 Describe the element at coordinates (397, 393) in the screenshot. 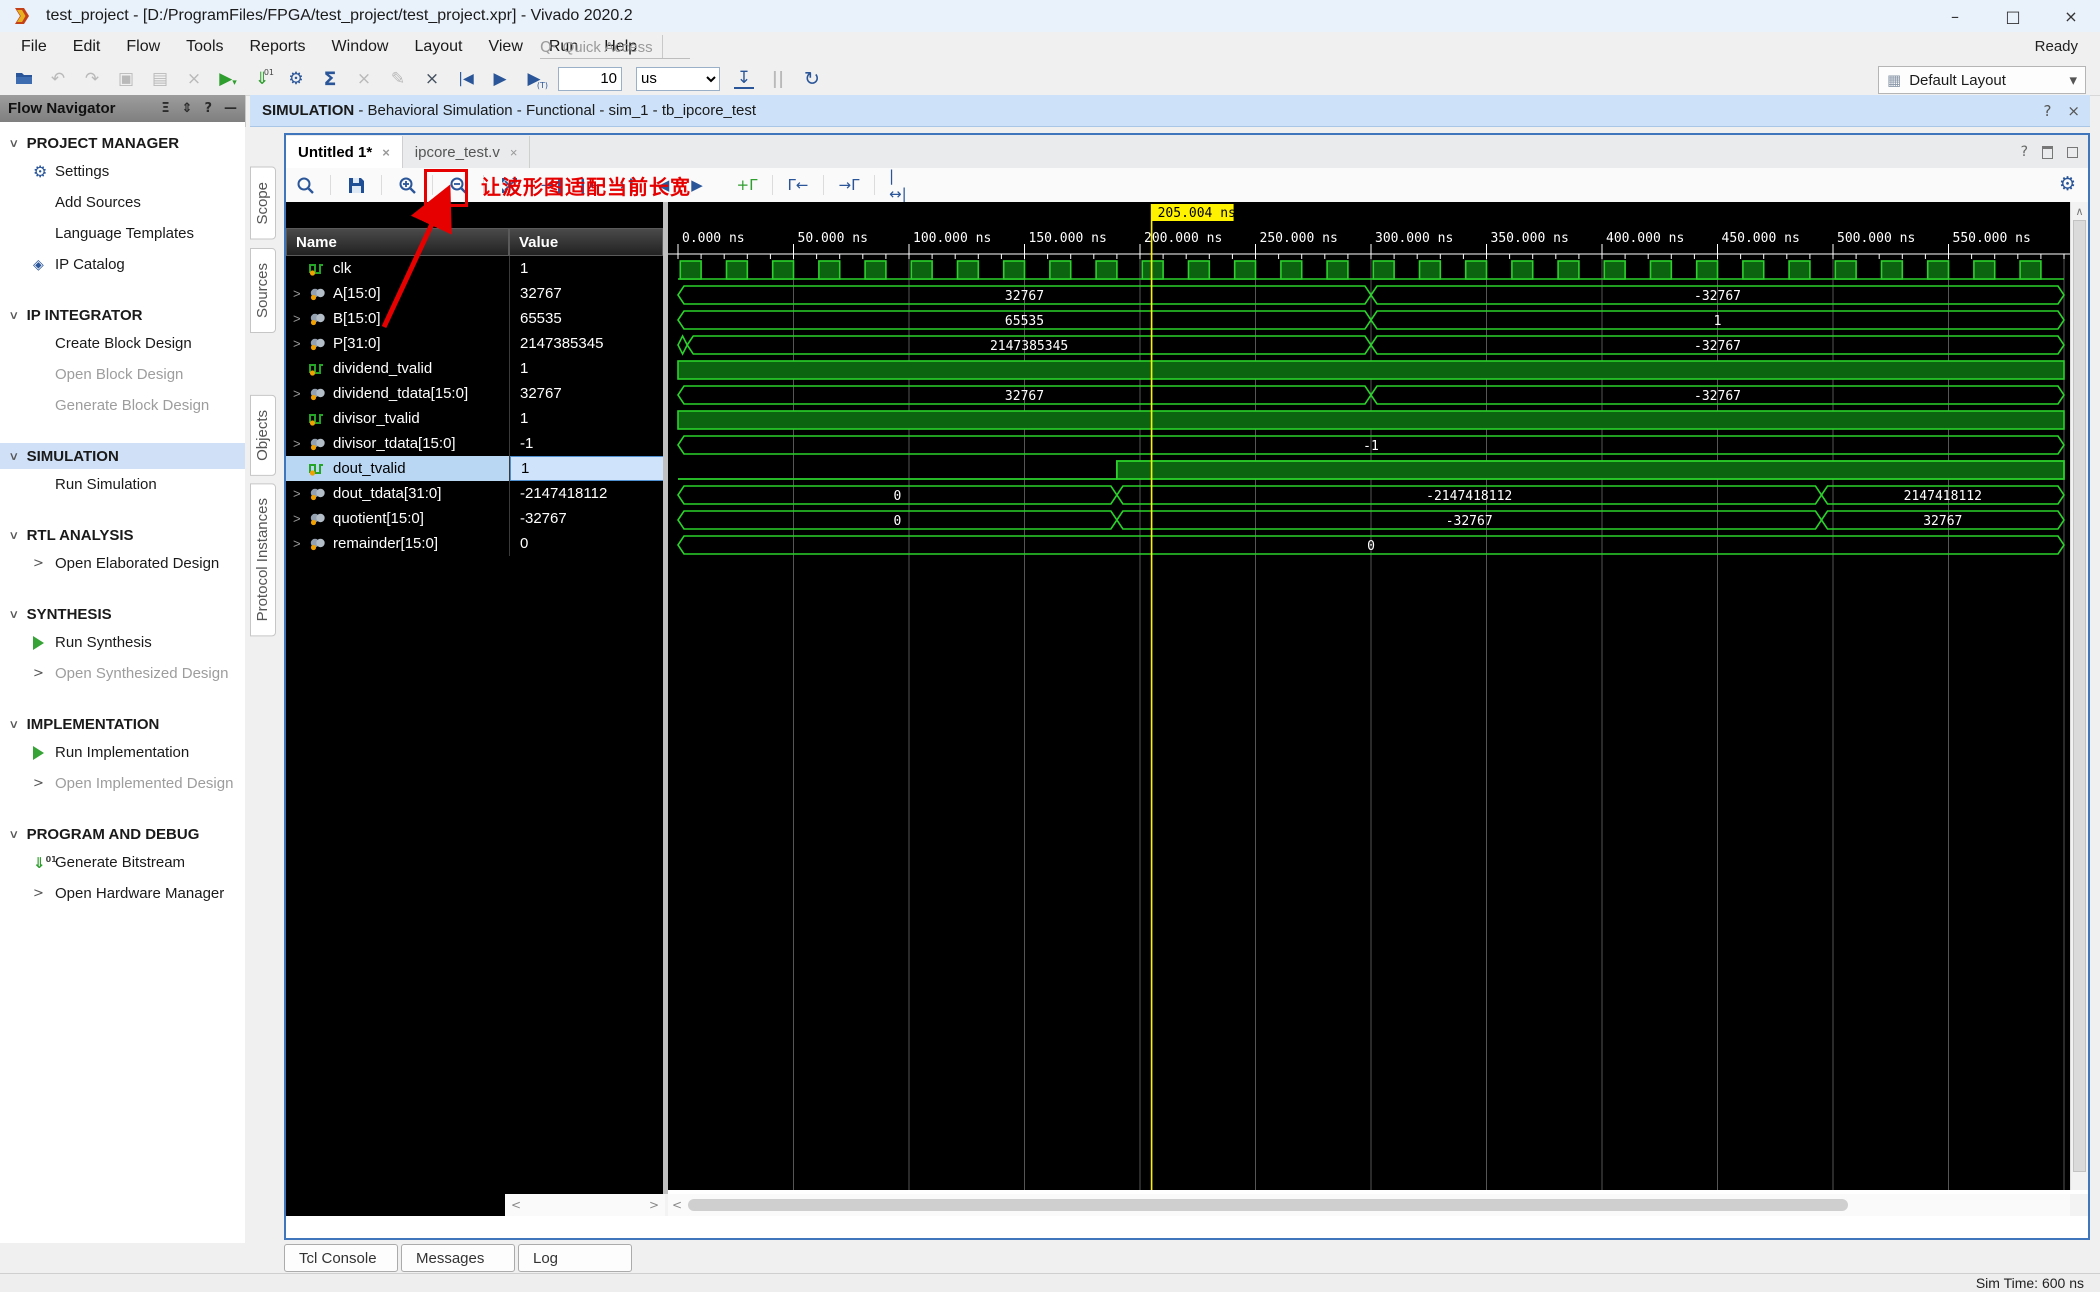

I see `signal-row-dividend-tdata-15-0-: > dividend_tdata[15:0]` at that location.